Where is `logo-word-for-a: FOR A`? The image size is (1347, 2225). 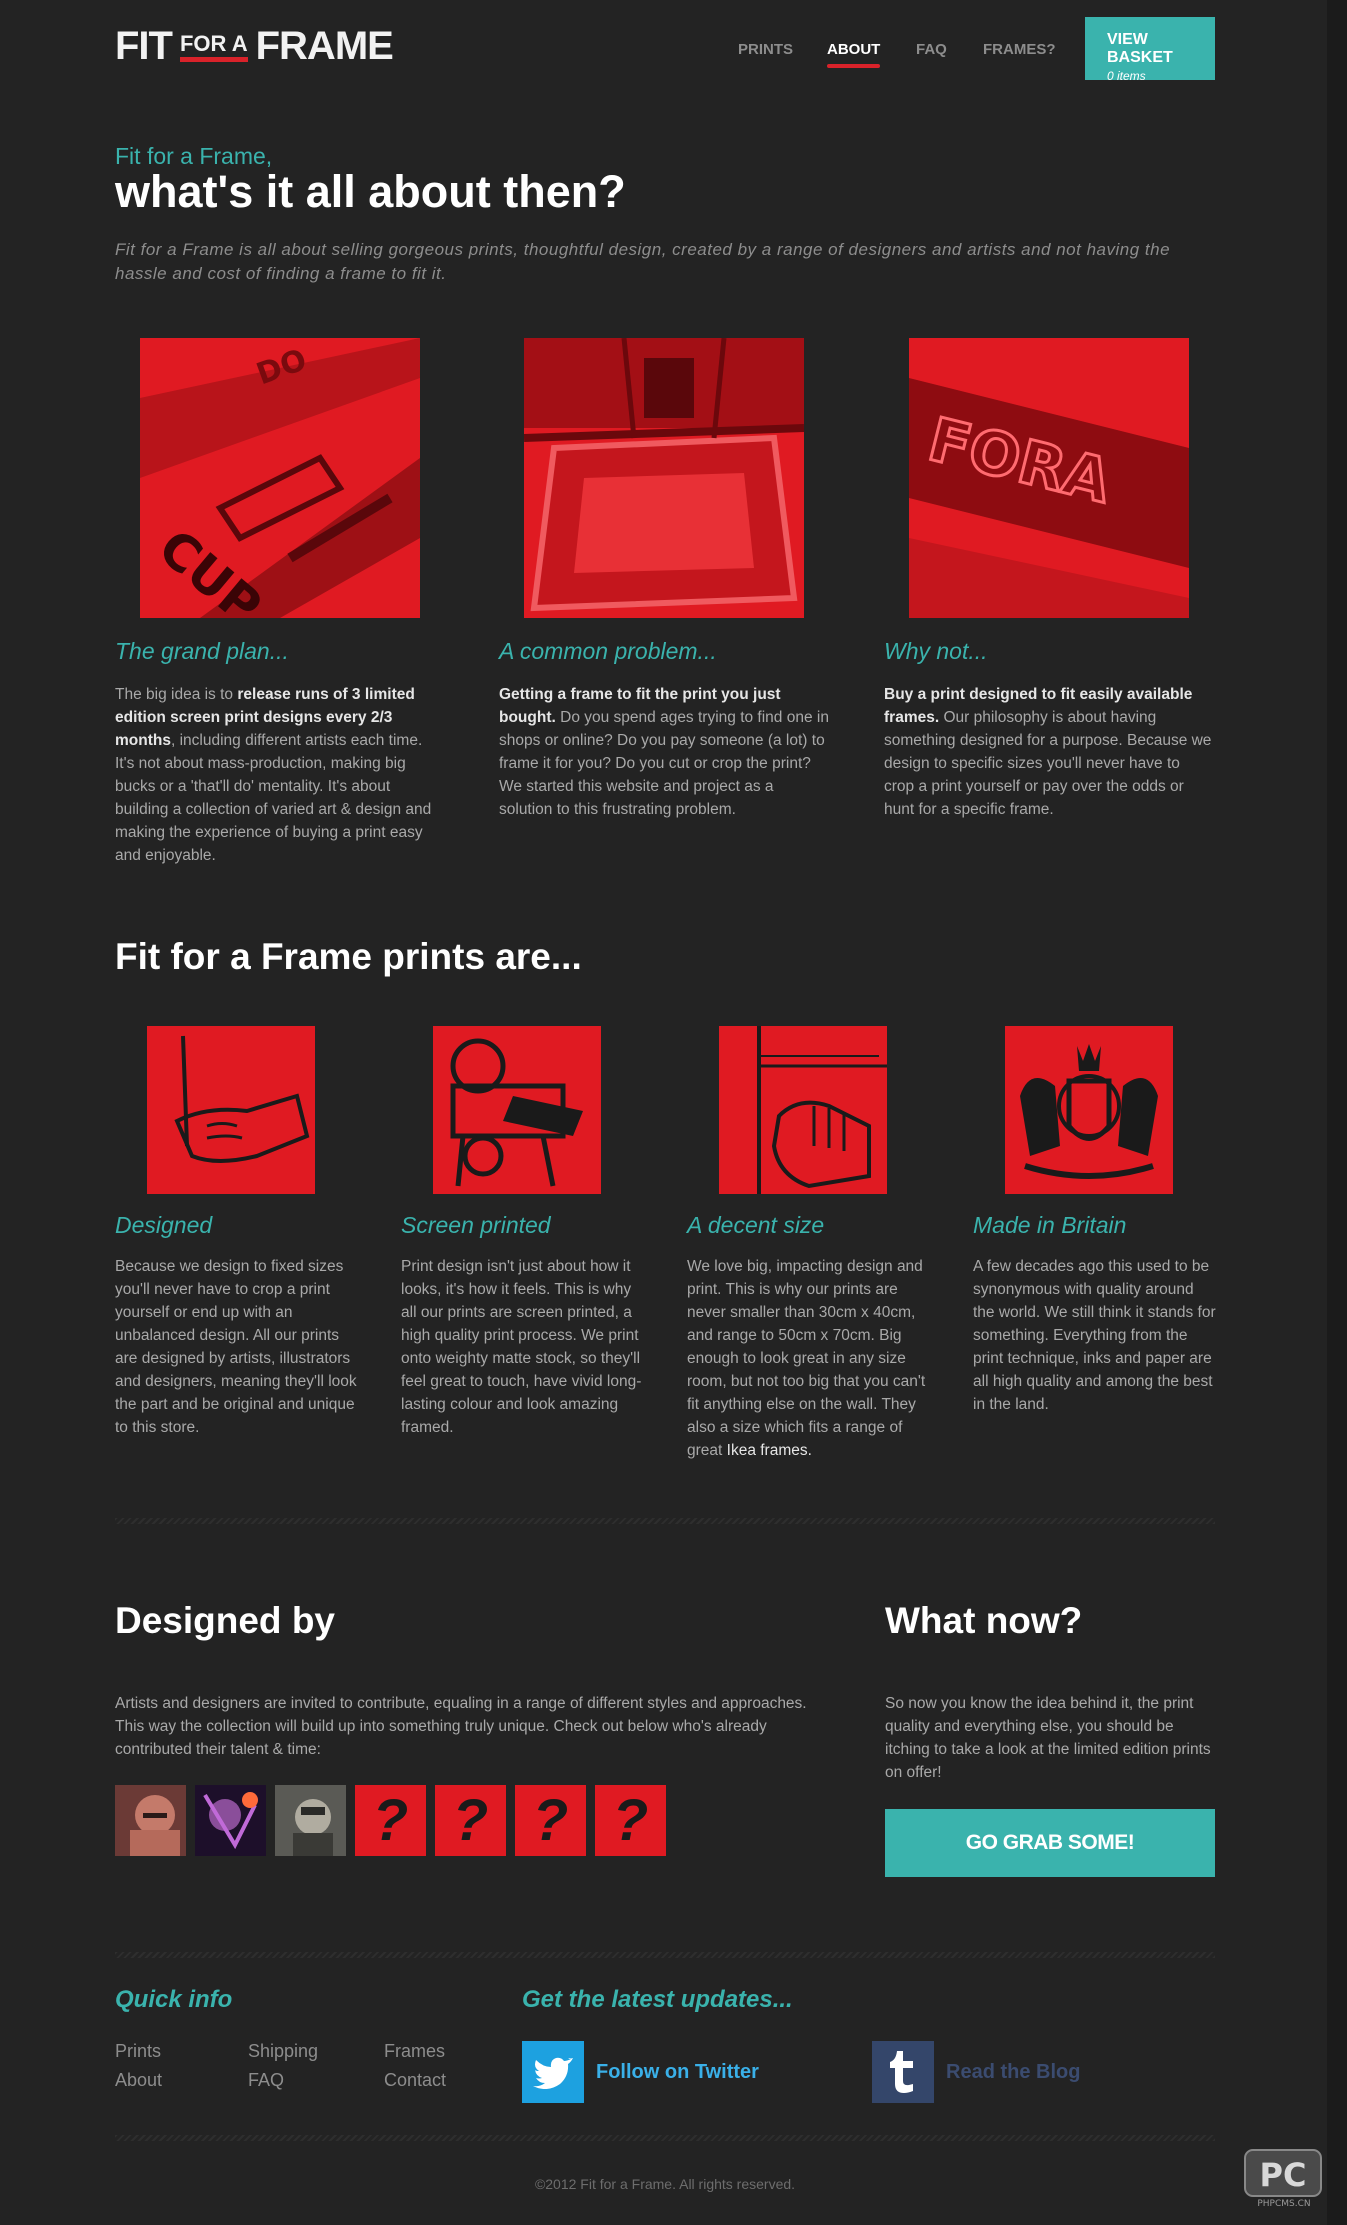
logo-word-for-a: FOR A is located at coordinates (213, 48).